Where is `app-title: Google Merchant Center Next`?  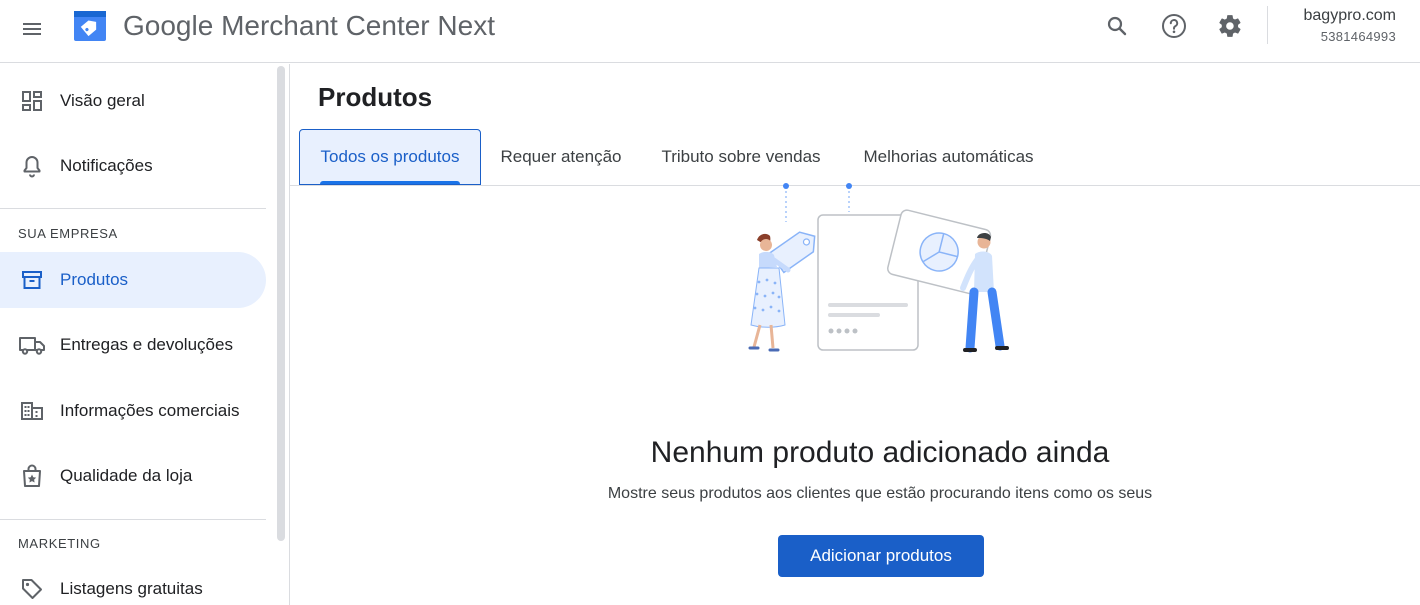 app-title: Google Merchant Center Next is located at coordinates (309, 26).